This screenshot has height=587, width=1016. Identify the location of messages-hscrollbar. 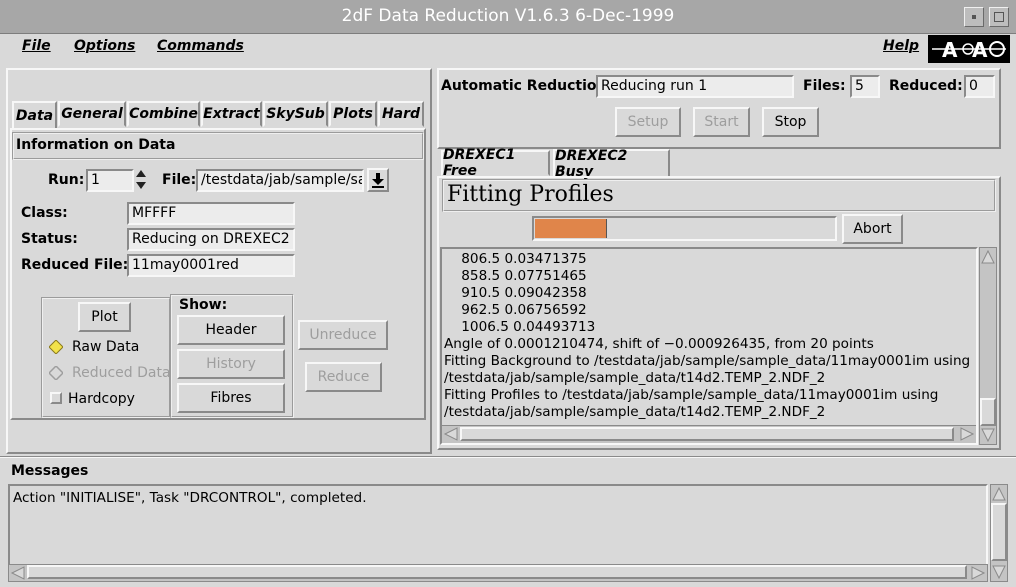
(498, 573).